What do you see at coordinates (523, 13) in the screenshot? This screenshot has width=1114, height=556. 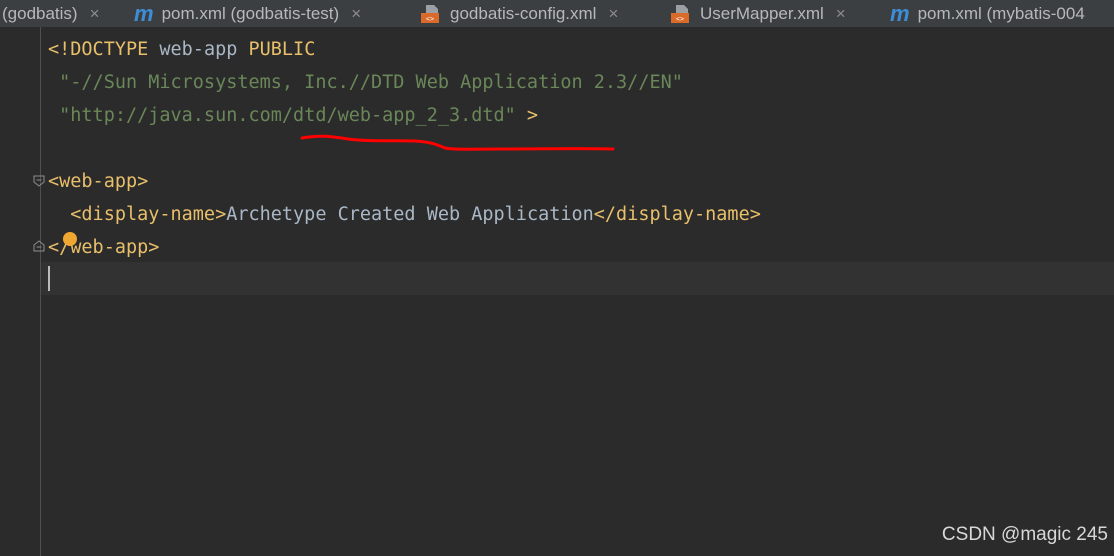 I see `tab-label: godbatis-config.xml` at bounding box center [523, 13].